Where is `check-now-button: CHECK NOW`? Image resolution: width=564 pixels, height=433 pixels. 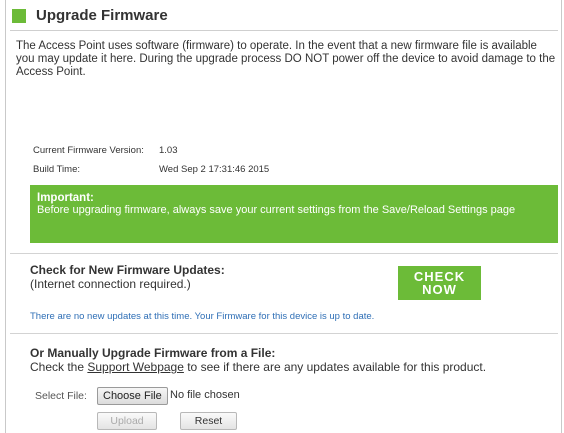
check-now-button: CHECK NOW is located at coordinates (439, 283).